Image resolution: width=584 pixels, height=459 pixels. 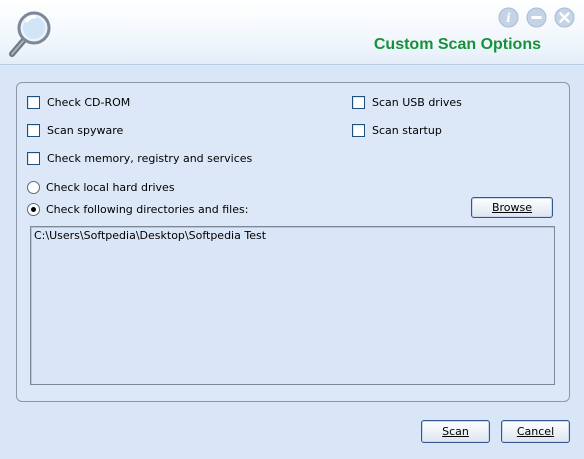 I want to click on cdrom-label: Check CD-ROM, so click(x=89, y=102).